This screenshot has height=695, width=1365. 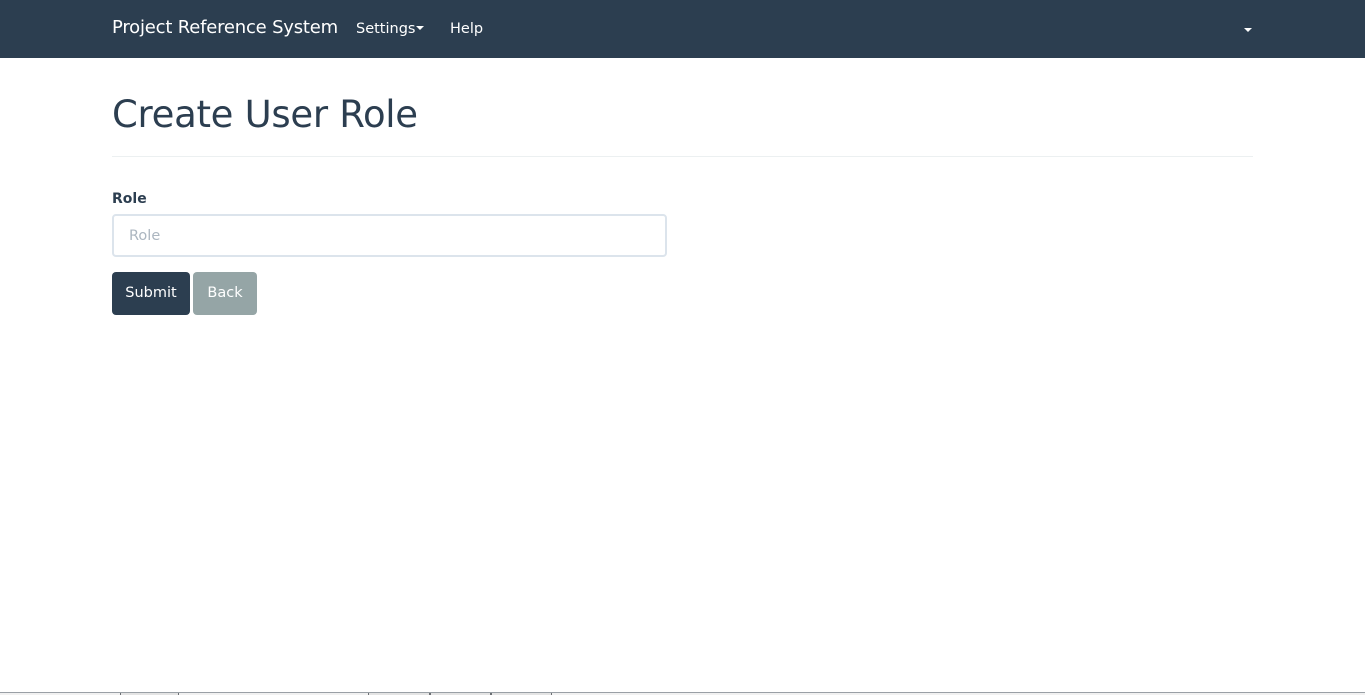 I want to click on role-label: Role, so click(x=129, y=199).